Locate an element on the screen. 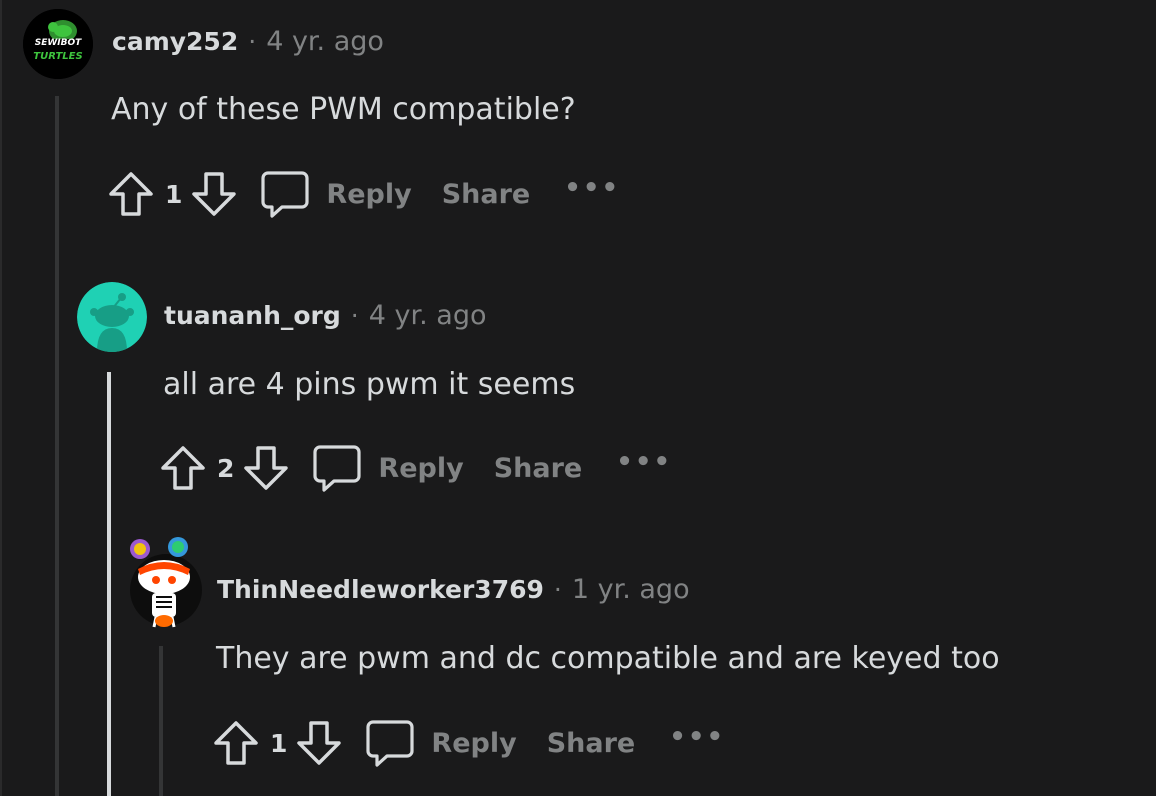  snoo-skeleton-avatar-icon is located at coordinates (166, 582).